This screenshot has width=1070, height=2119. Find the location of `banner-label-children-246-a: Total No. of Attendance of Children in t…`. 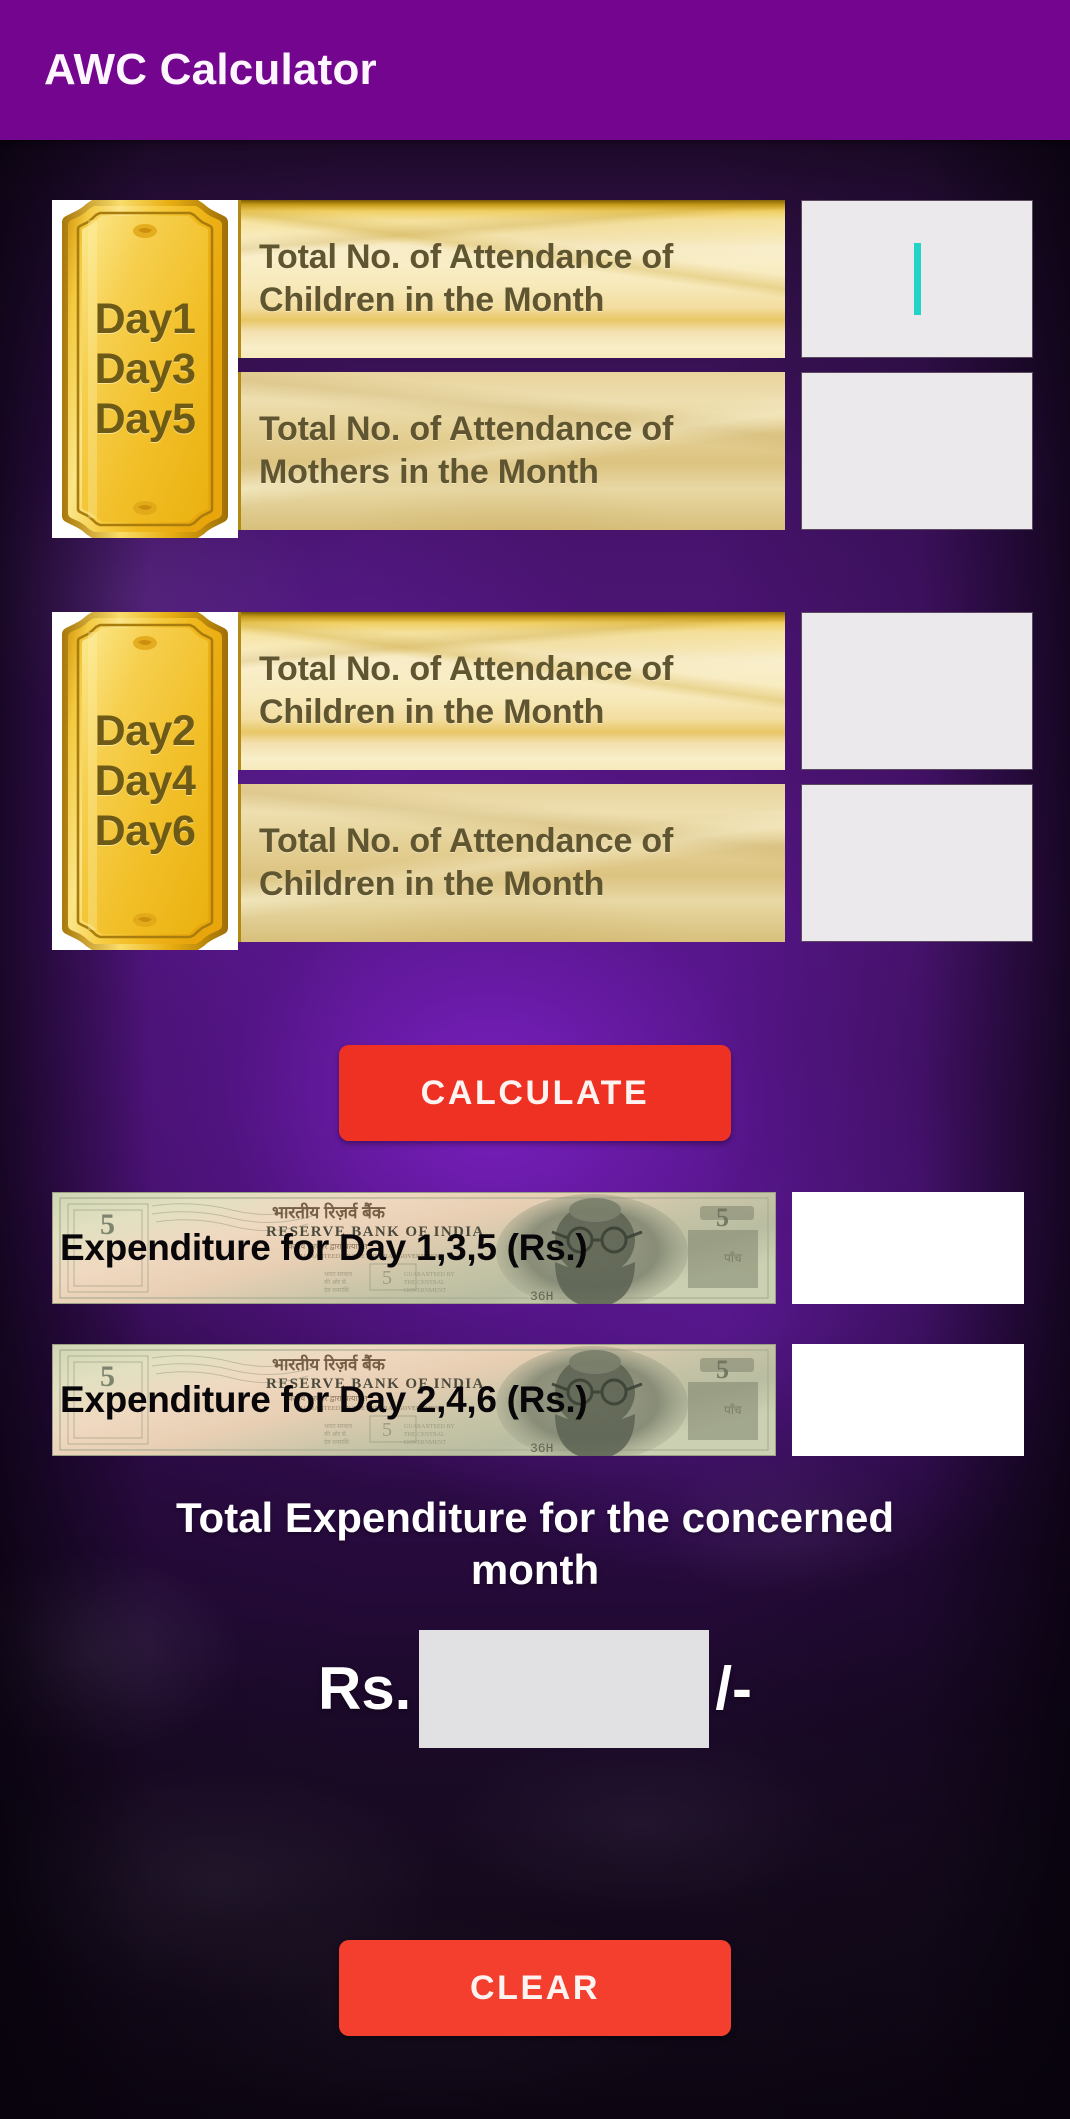

banner-label-children-246-a: Total No. of Attendance of Children in t… is located at coordinates (511, 691).